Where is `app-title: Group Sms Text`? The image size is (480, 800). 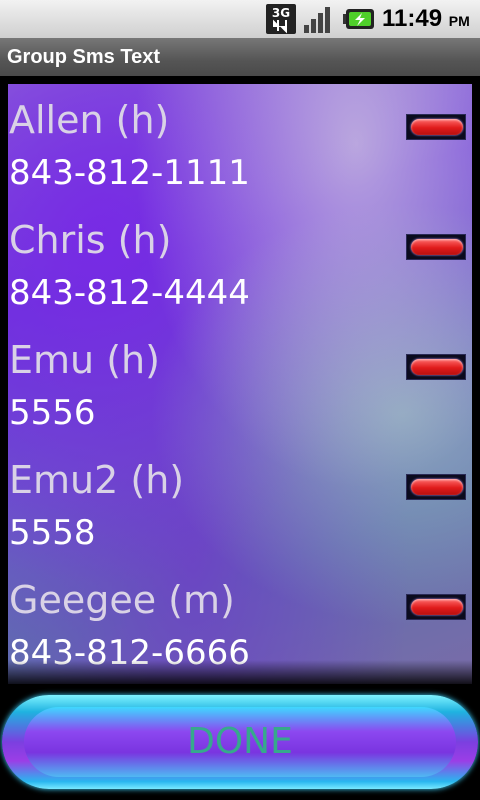 app-title: Group Sms Text is located at coordinates (83, 57).